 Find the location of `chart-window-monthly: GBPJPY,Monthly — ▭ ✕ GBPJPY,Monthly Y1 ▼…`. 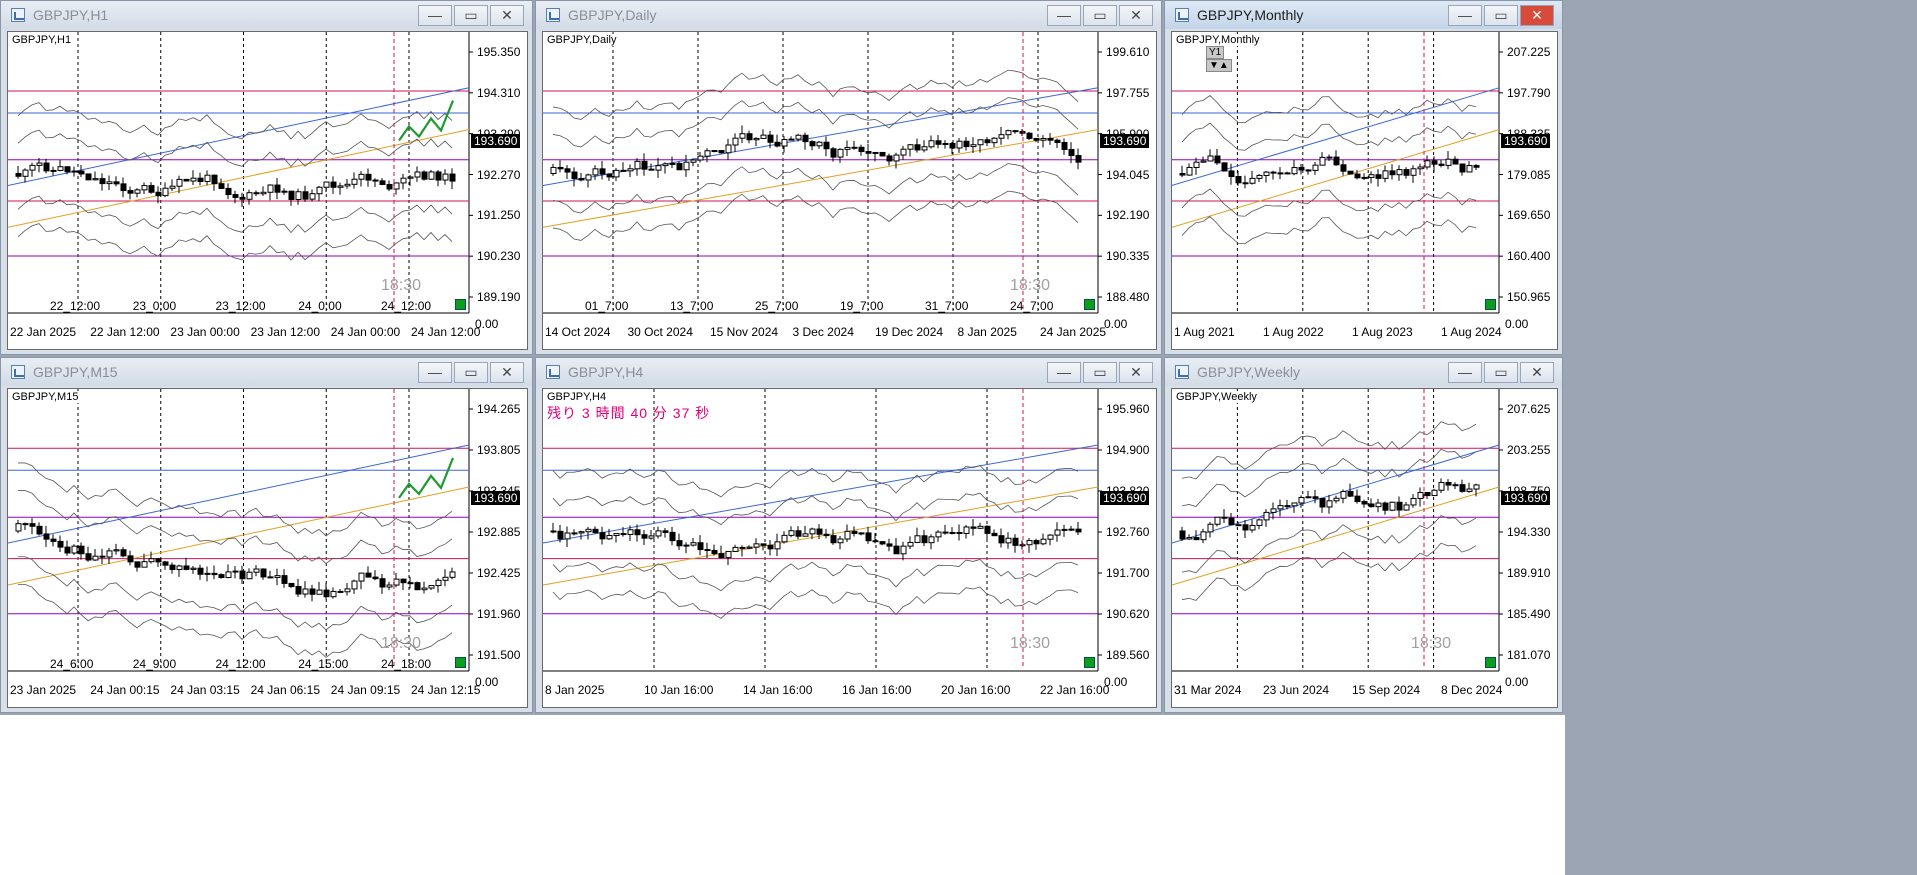

chart-window-monthly: GBPJPY,Monthly — ▭ ✕ GBPJPY,Monthly Y1 ▼… is located at coordinates (1363, 177).